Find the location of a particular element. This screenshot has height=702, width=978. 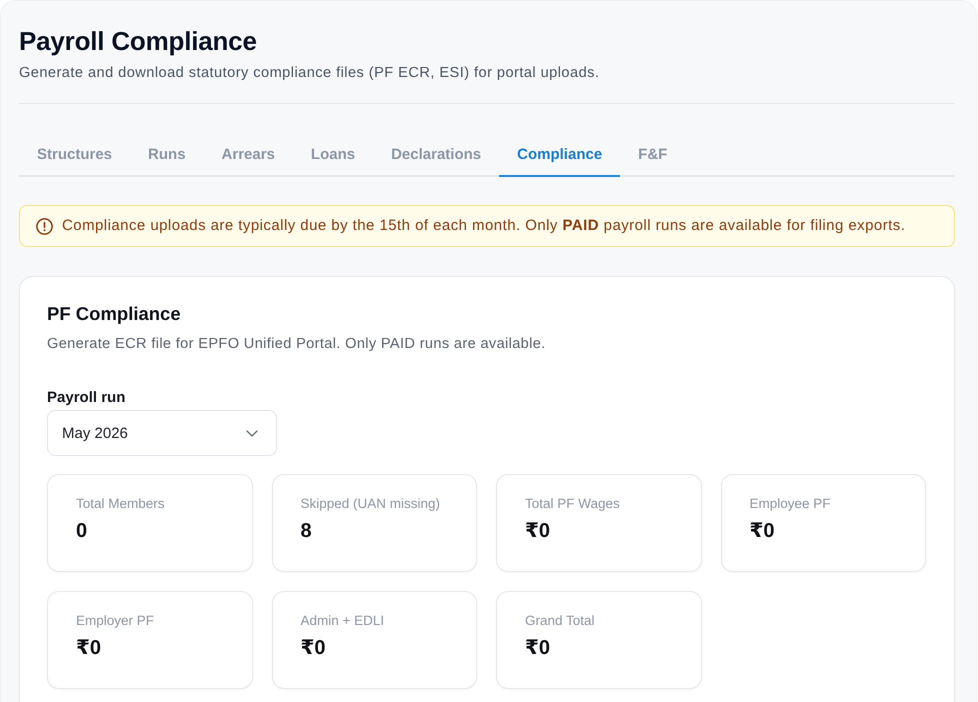

stat-value: 8 is located at coordinates (306, 531).